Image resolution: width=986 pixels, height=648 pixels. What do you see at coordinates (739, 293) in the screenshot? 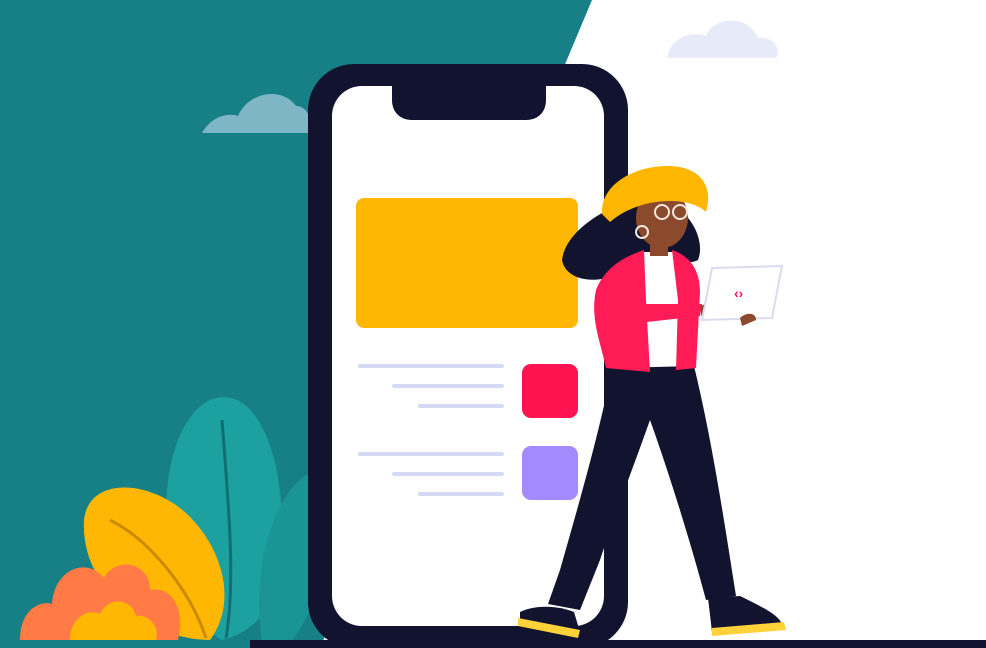
I see `code-icon: ‹›` at bounding box center [739, 293].